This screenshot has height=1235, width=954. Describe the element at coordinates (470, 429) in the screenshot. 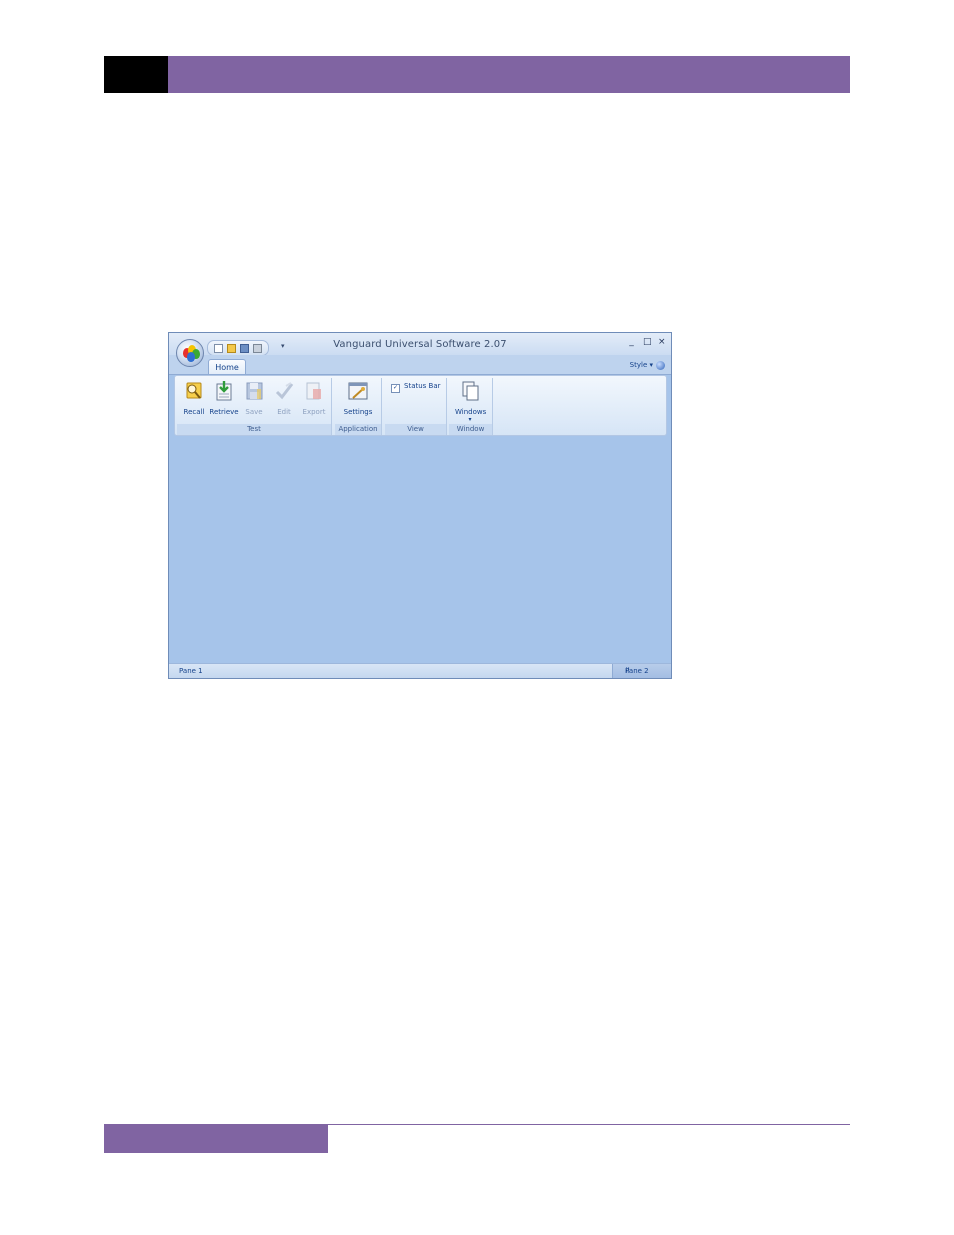

I see `group-label-window: Window` at that location.